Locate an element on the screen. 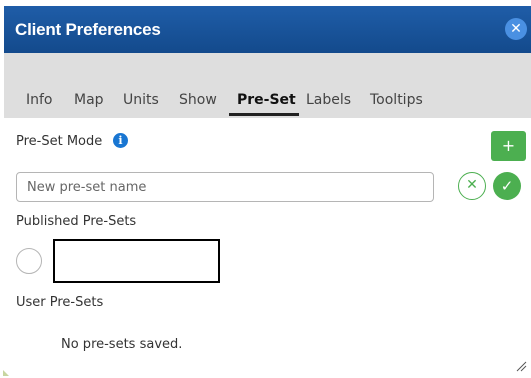 This screenshot has width=531, height=378. tab-labels: Labels is located at coordinates (328, 100).